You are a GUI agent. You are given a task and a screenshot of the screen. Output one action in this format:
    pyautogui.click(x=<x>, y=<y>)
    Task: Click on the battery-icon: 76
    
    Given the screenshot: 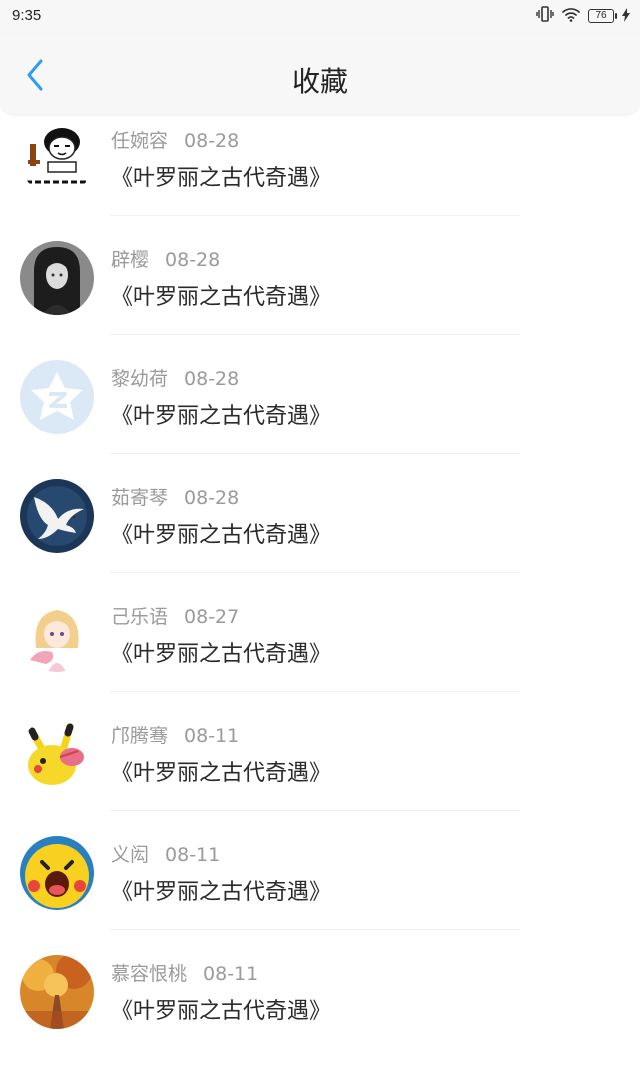 What is the action you would take?
    pyautogui.click(x=602, y=16)
    